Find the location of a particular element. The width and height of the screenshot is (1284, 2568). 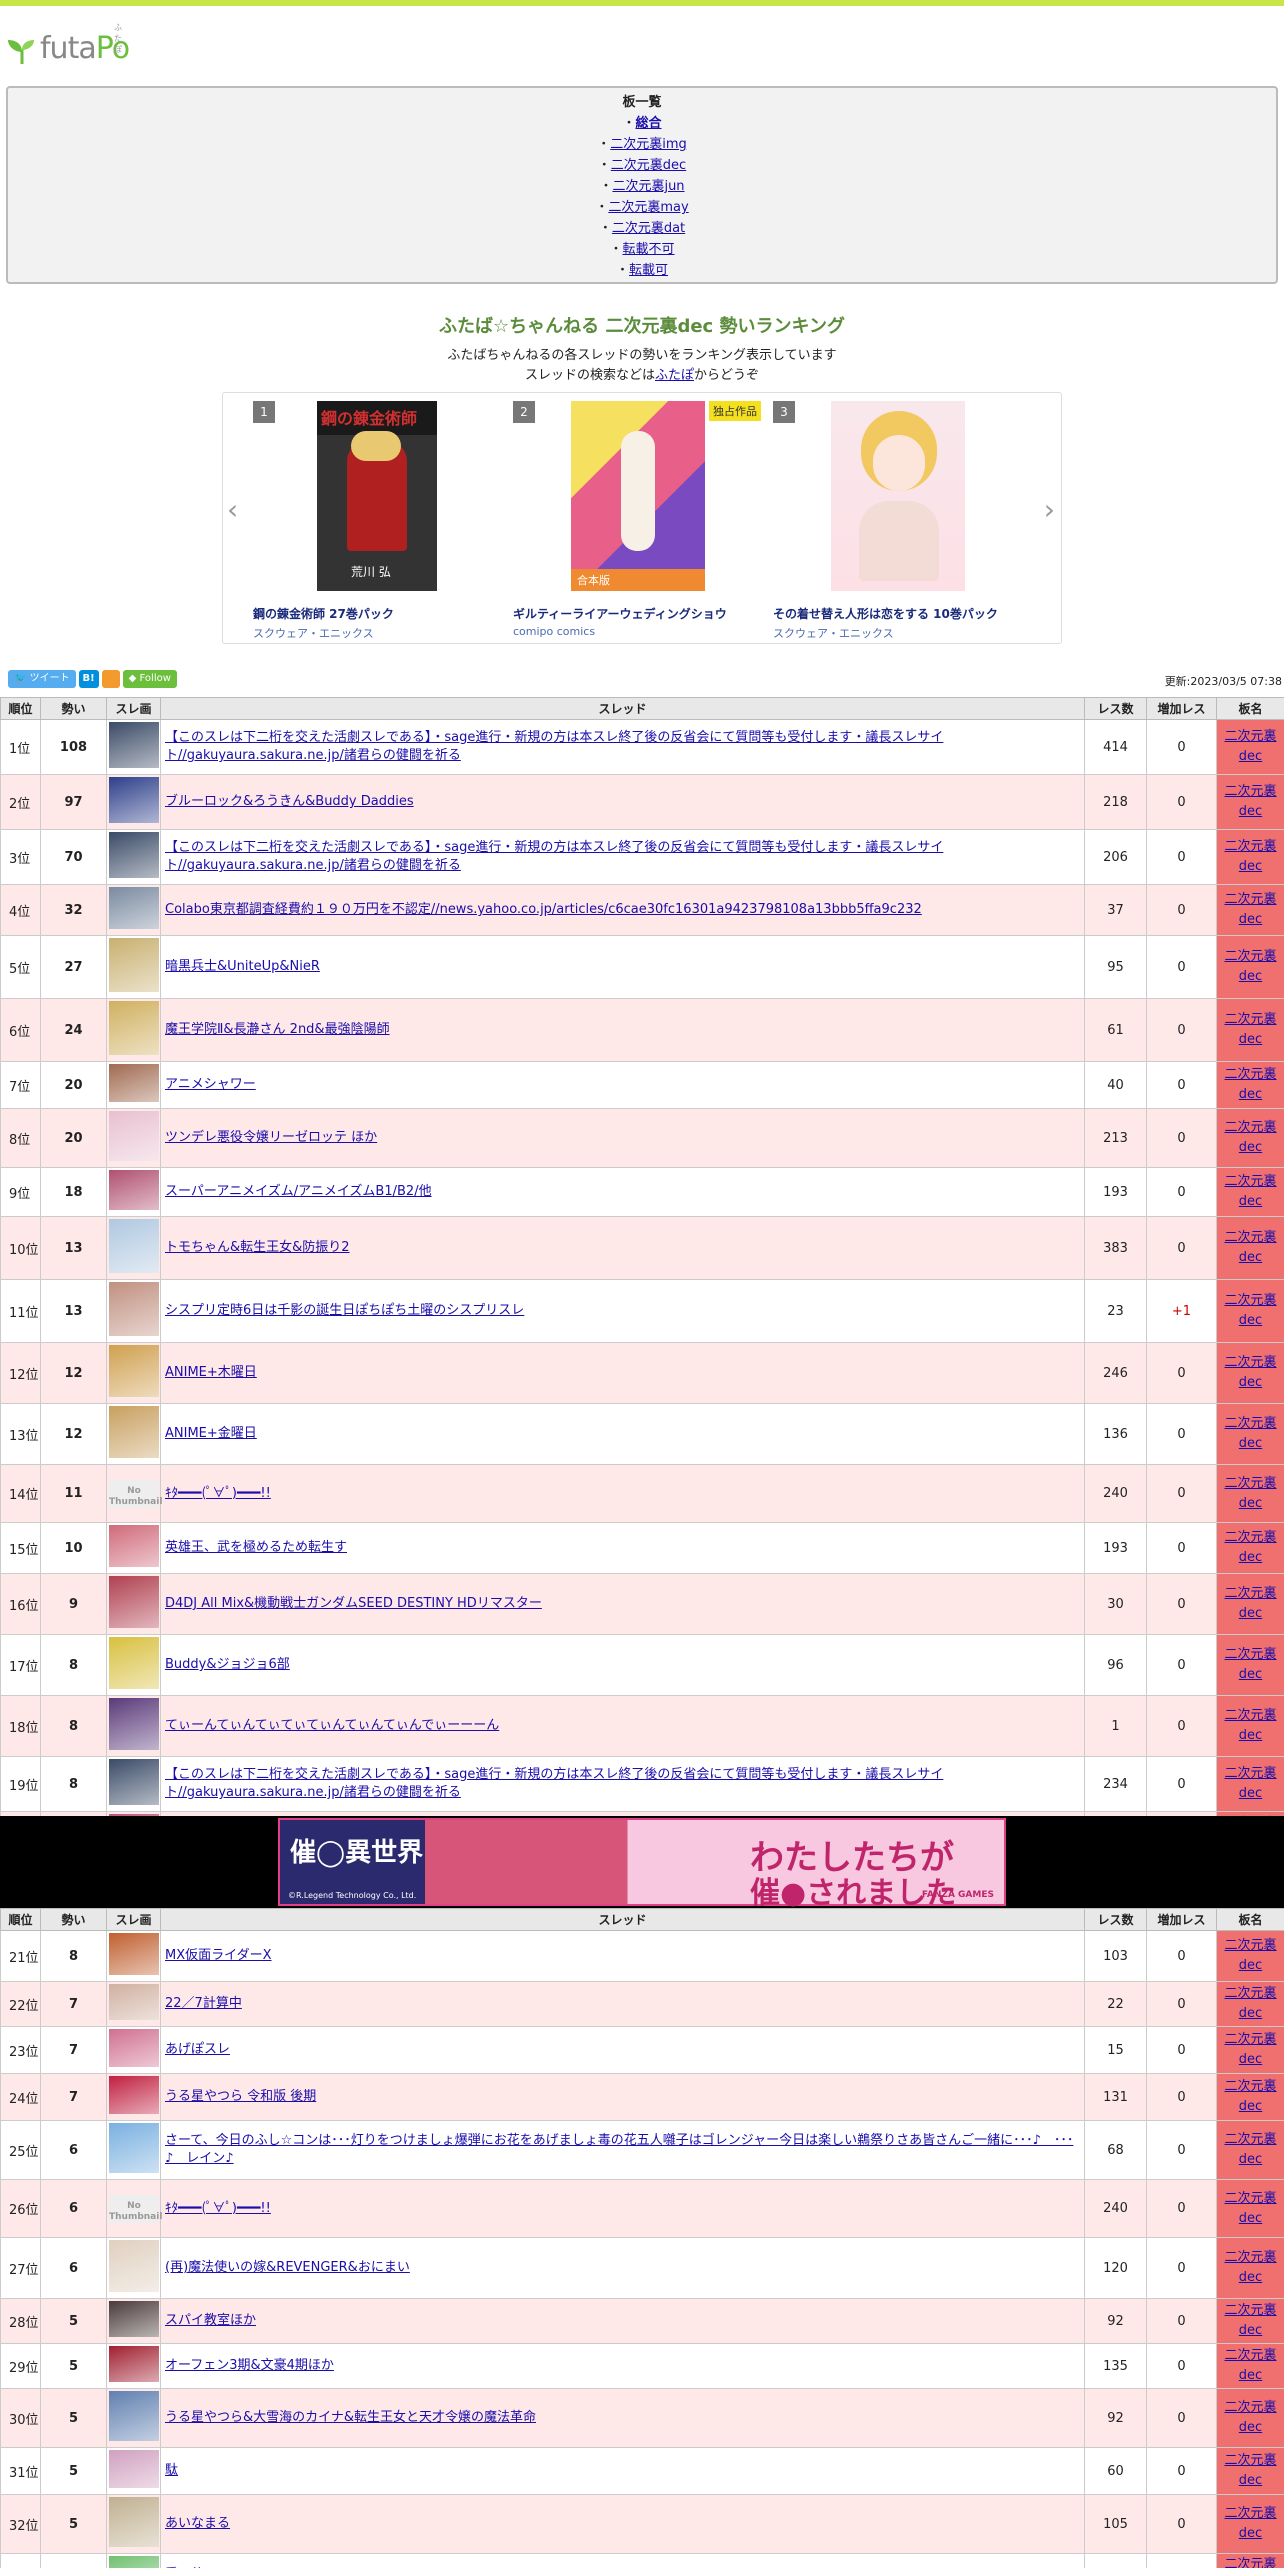

thread-link: 暗黒兵士&UniteUp&NieR is located at coordinates (242, 966).